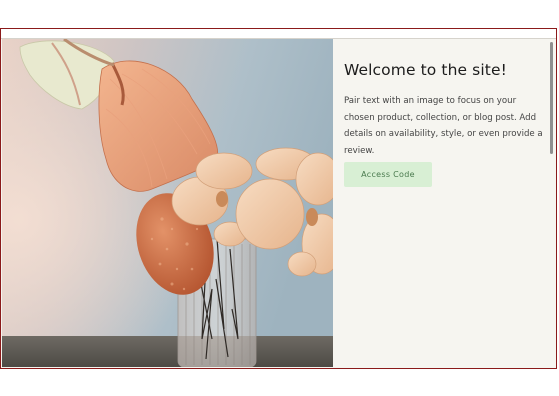 This screenshot has height=396, width=559. I want to click on frame-top-bar, so click(278, 34).